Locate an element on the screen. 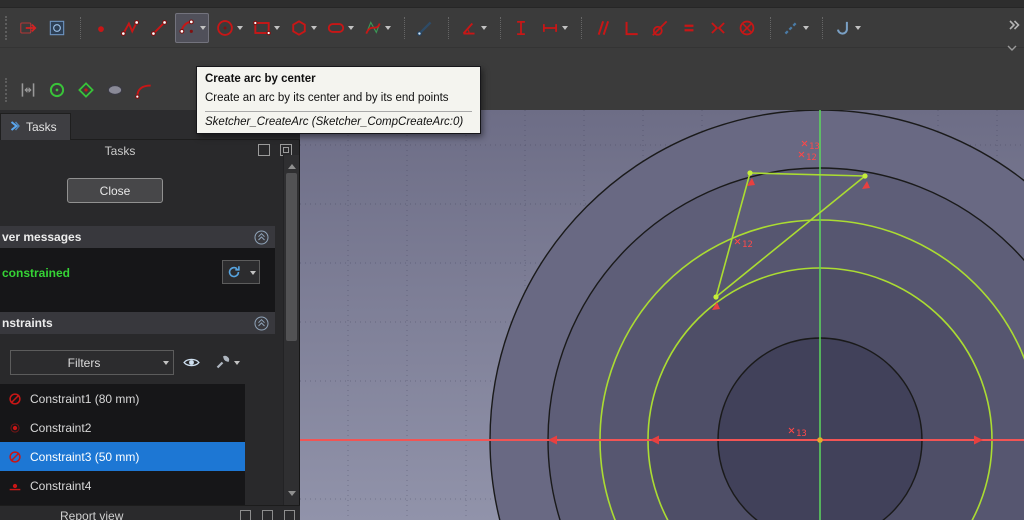 The width and height of the screenshot is (1024, 520). solver-status: constrained is located at coordinates (36, 273).